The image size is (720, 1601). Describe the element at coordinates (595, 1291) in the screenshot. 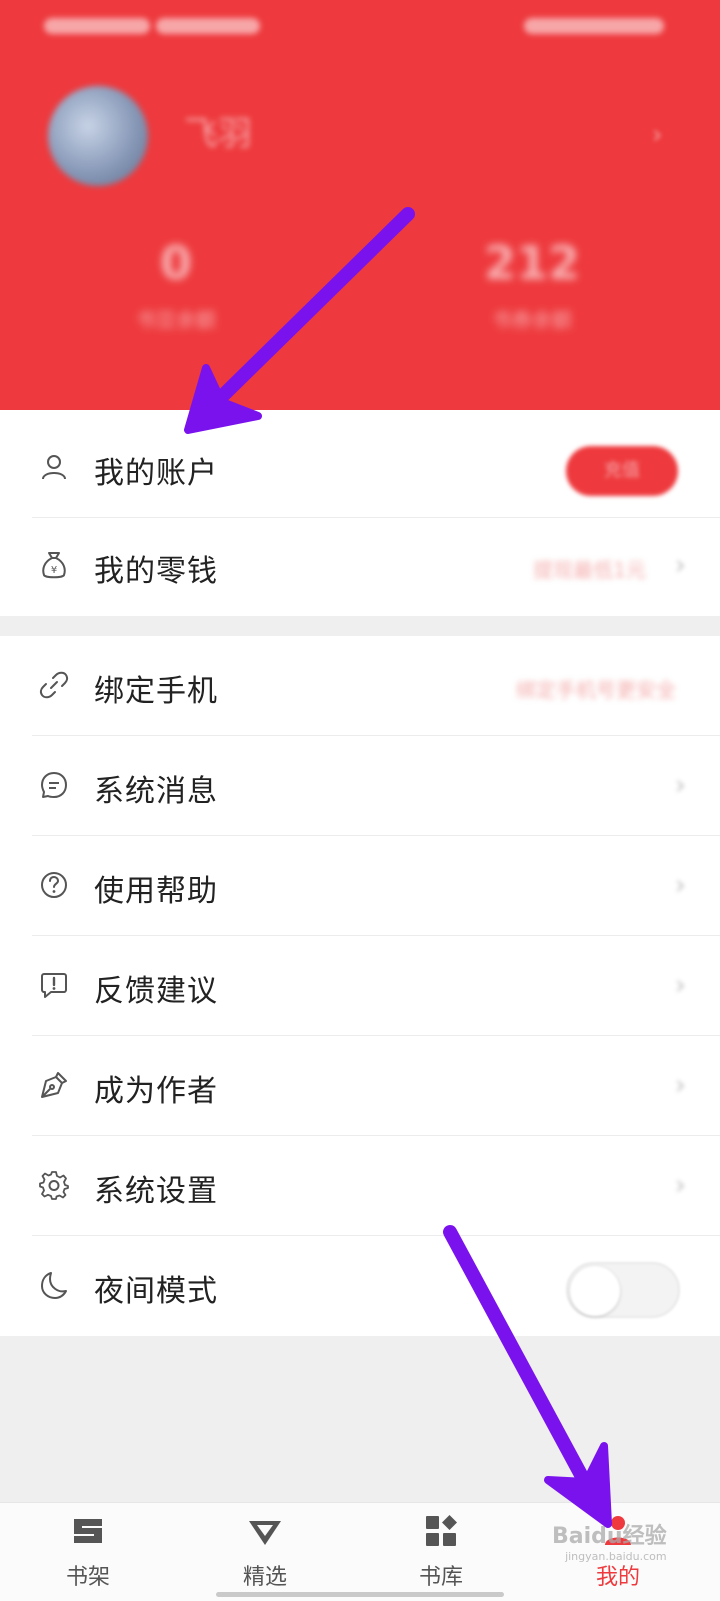

I see `toggle-knob` at that location.